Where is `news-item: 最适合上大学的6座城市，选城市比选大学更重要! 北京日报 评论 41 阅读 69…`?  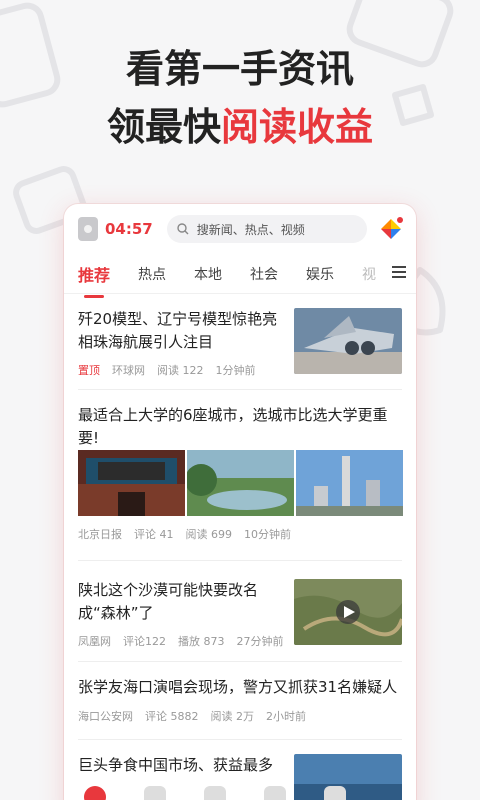
news-item: 最适合上大学的6座城市，选城市比选大学更重要! 北京日报 评论 41 阅读 69… is located at coordinates (240, 475).